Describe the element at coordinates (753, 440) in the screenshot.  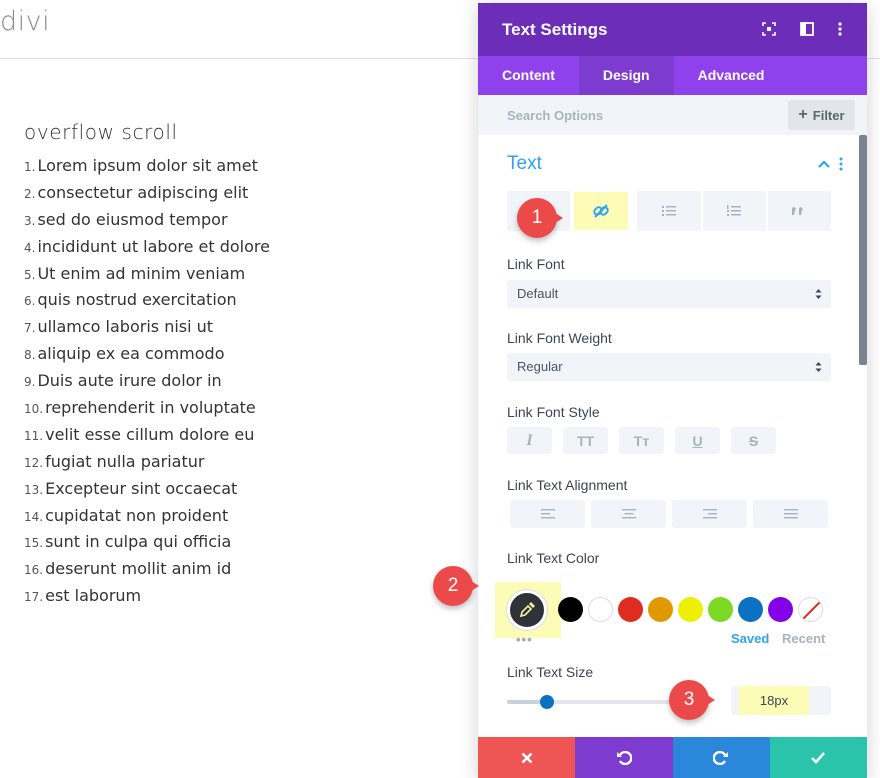
I see `strikethrough-button: S` at that location.